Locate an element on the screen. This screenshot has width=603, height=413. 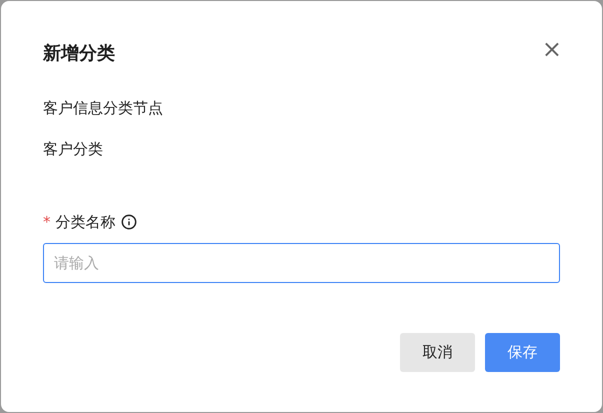
save-button: 保存 is located at coordinates (522, 352).